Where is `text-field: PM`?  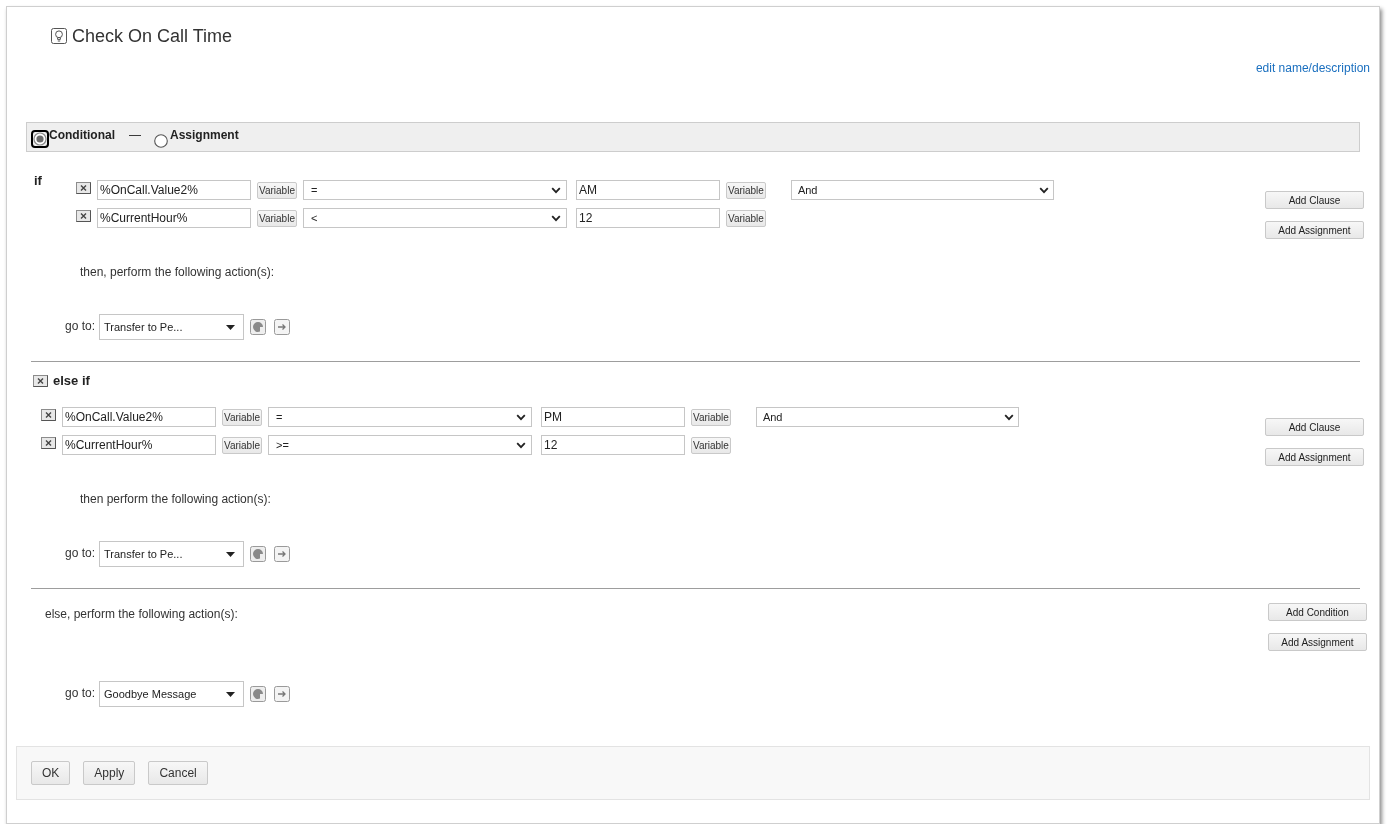
text-field: PM is located at coordinates (612, 417).